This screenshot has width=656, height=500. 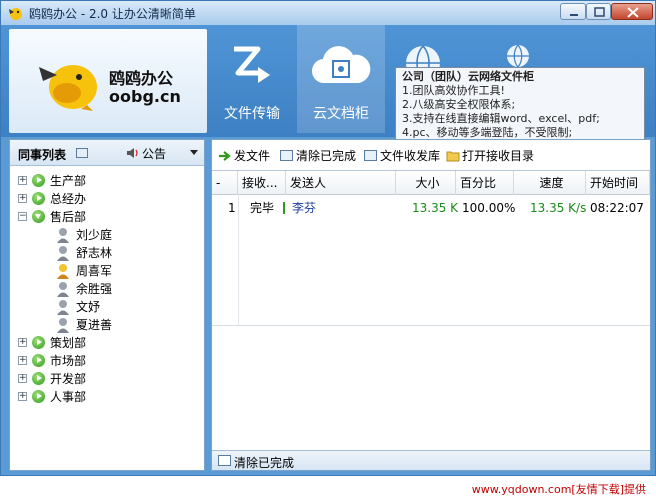 What do you see at coordinates (498, 155) in the screenshot?
I see `open-receive-dir-button: 打开接收目录` at bounding box center [498, 155].